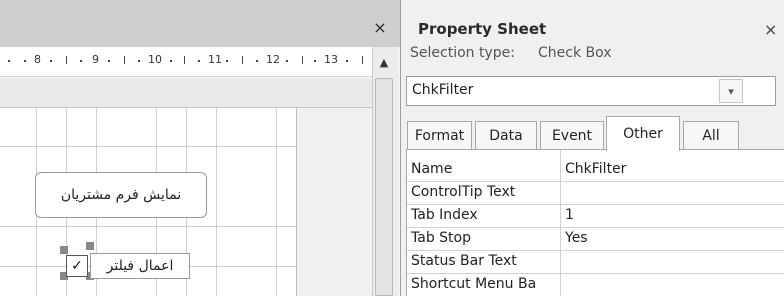  What do you see at coordinates (155, 59) in the screenshot?
I see `ruler-label: 10` at bounding box center [155, 59].